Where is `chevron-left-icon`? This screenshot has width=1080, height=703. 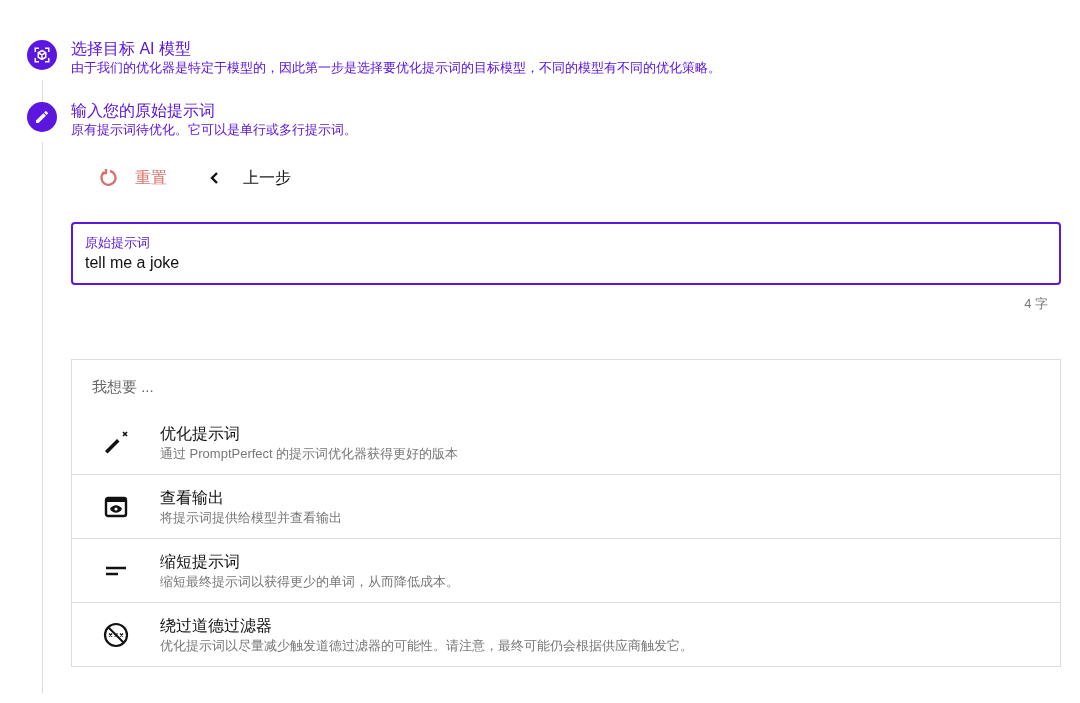
chevron-left-icon is located at coordinates (215, 178).